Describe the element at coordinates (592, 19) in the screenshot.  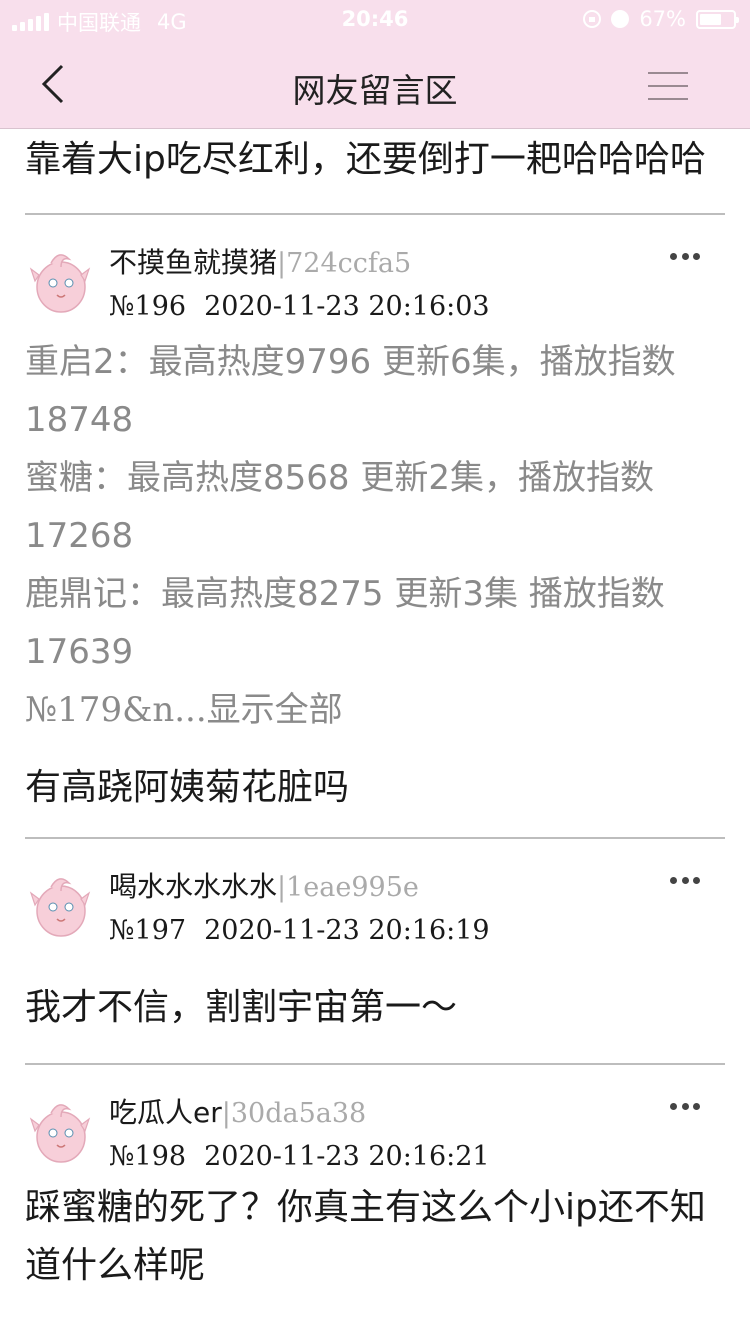
I see `rotation-lock-icon` at that location.